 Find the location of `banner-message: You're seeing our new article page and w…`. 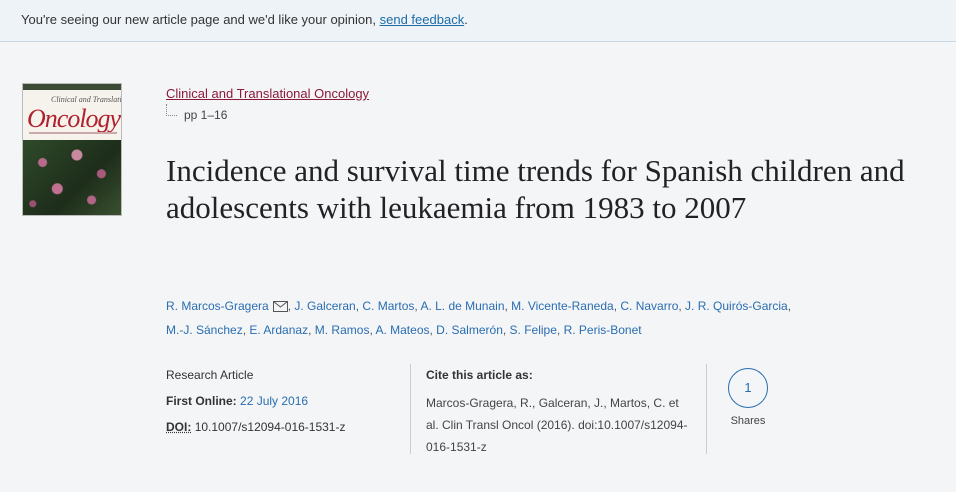

banner-message: You're seeing our new article page and w… is located at coordinates (198, 19).